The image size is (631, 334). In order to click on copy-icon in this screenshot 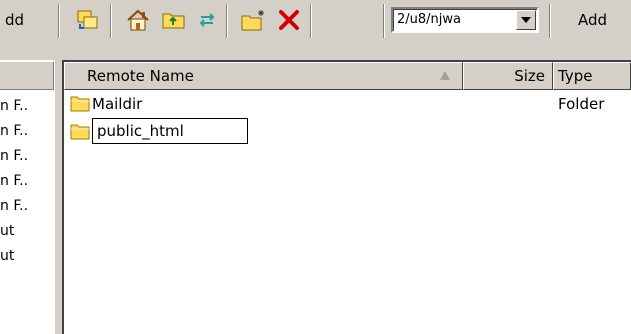, I will do `click(87, 19)`.